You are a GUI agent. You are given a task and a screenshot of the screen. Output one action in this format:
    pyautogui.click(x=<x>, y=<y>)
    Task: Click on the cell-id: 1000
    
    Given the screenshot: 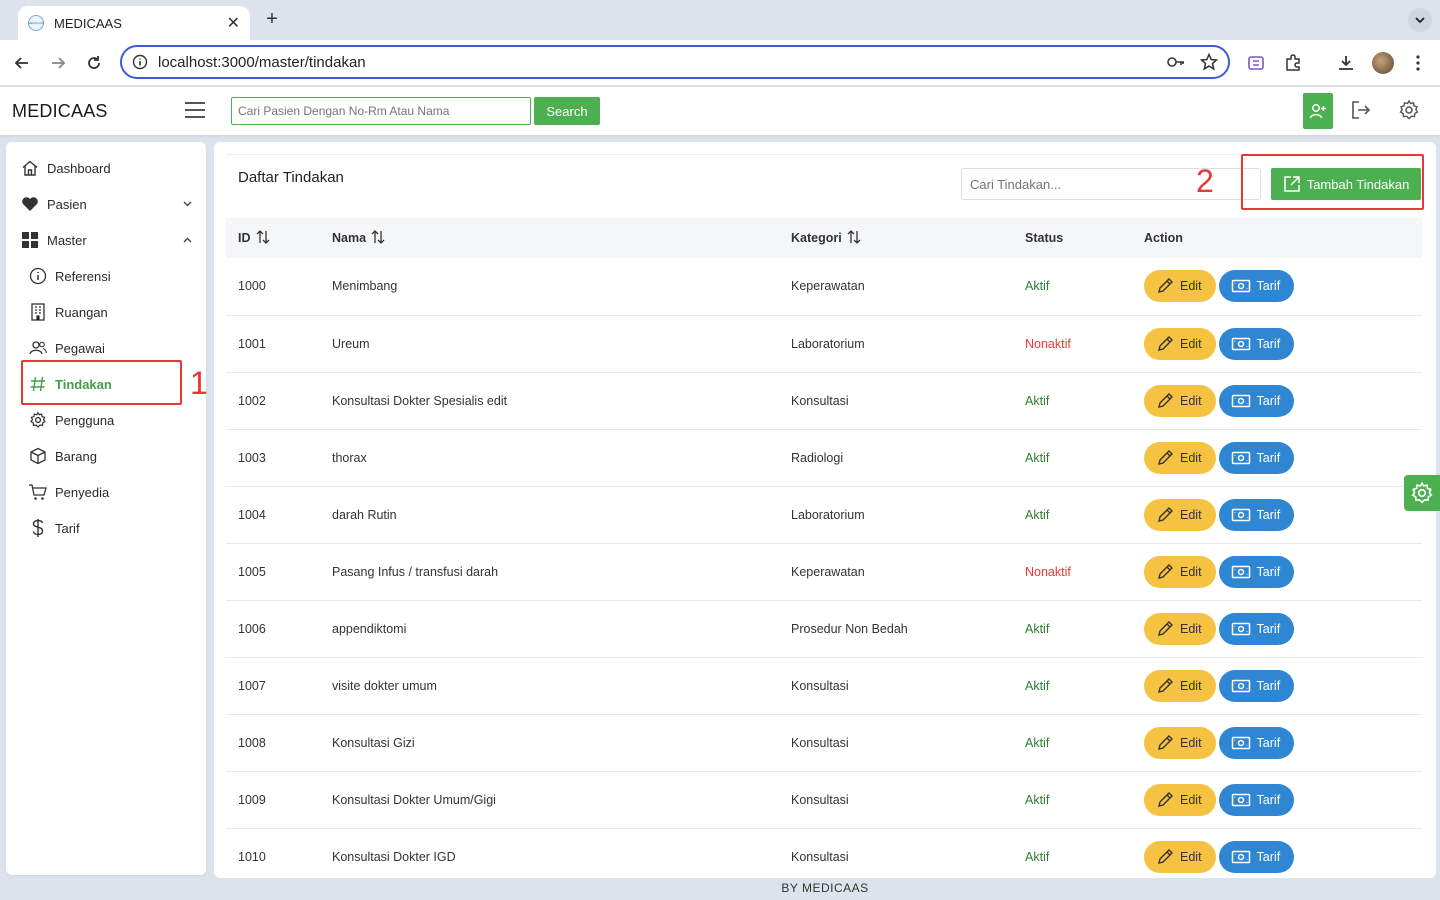 What is the action you would take?
    pyautogui.click(x=252, y=286)
    